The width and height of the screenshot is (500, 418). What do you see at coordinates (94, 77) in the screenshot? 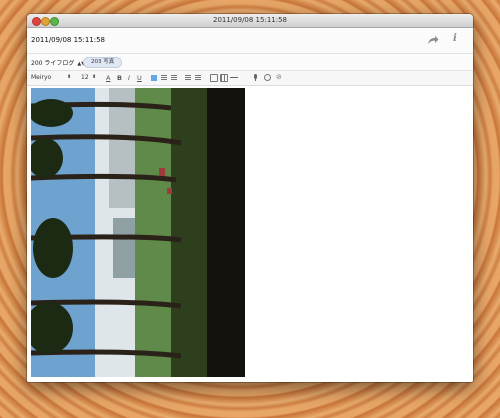
I see `size-select-arrows: ⬍` at bounding box center [94, 77].